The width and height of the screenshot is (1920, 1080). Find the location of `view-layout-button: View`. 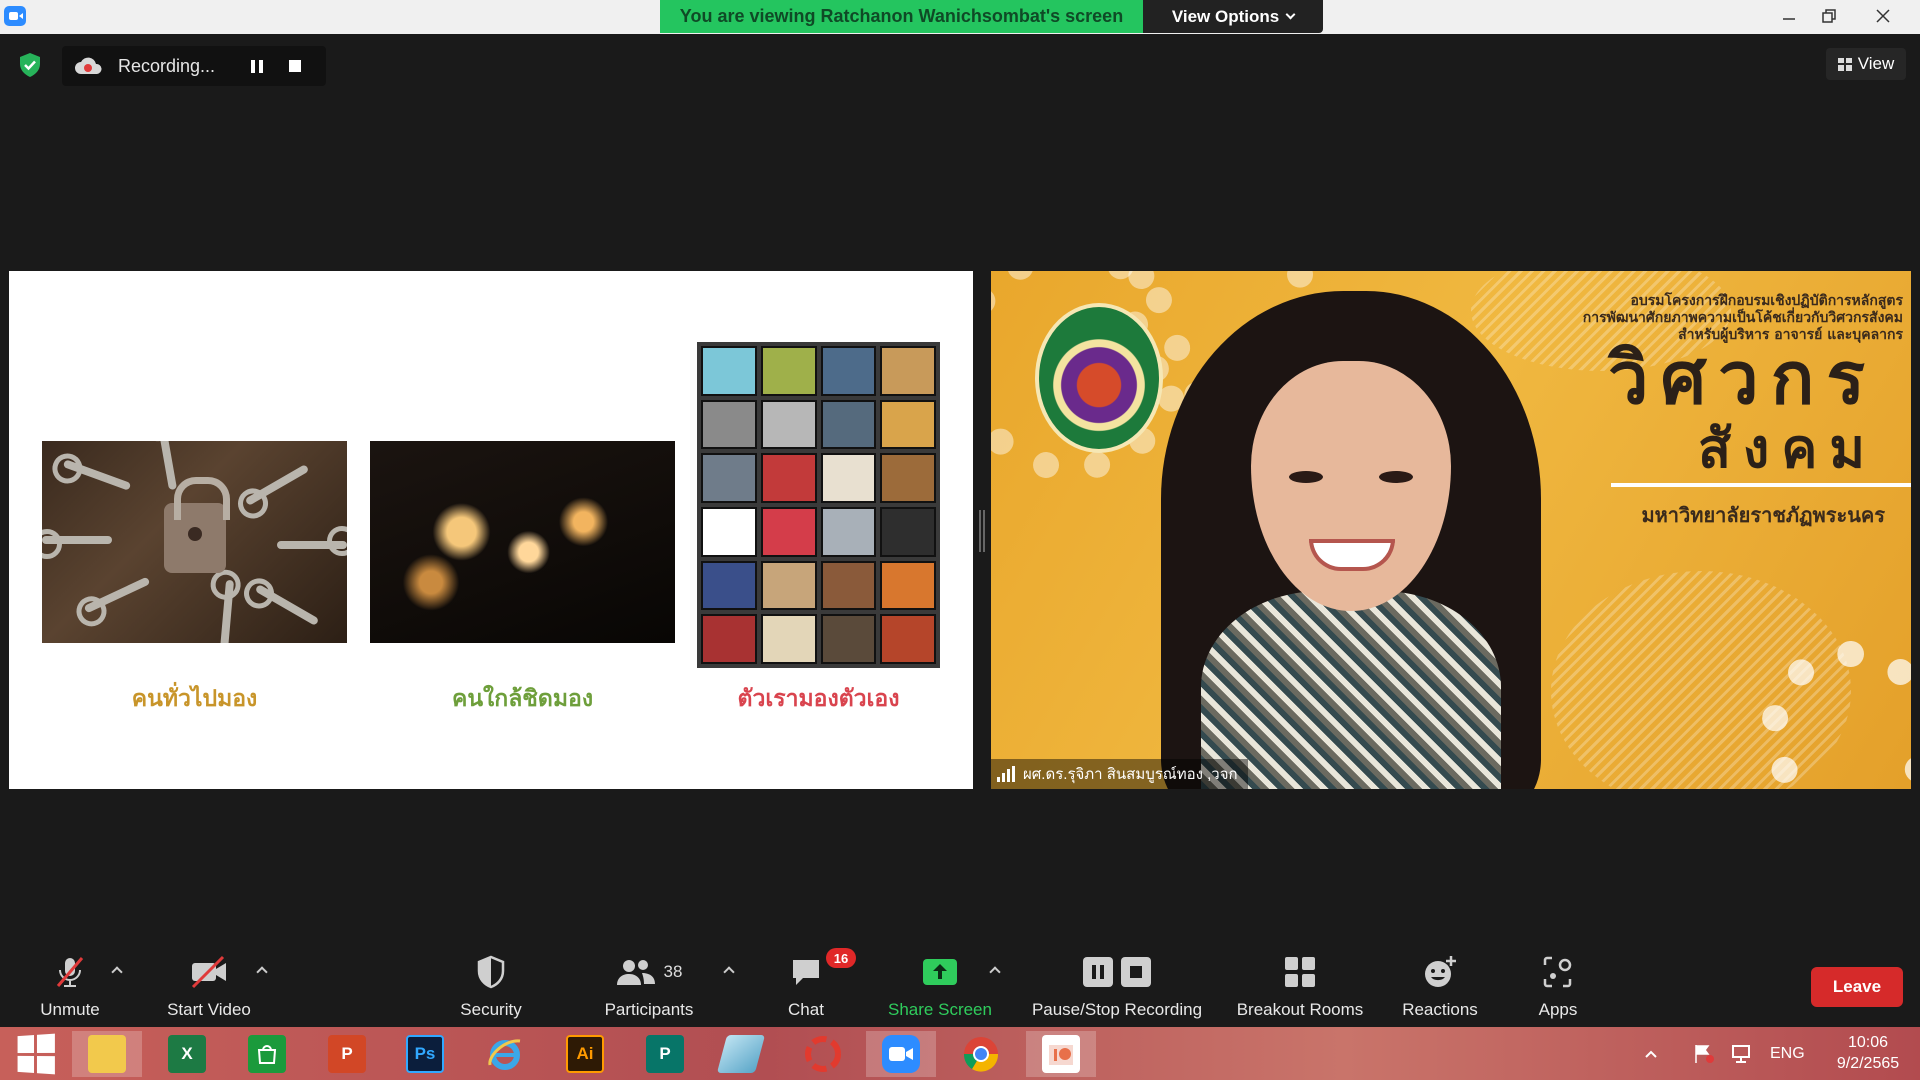

view-layout-button: View is located at coordinates (1866, 64).